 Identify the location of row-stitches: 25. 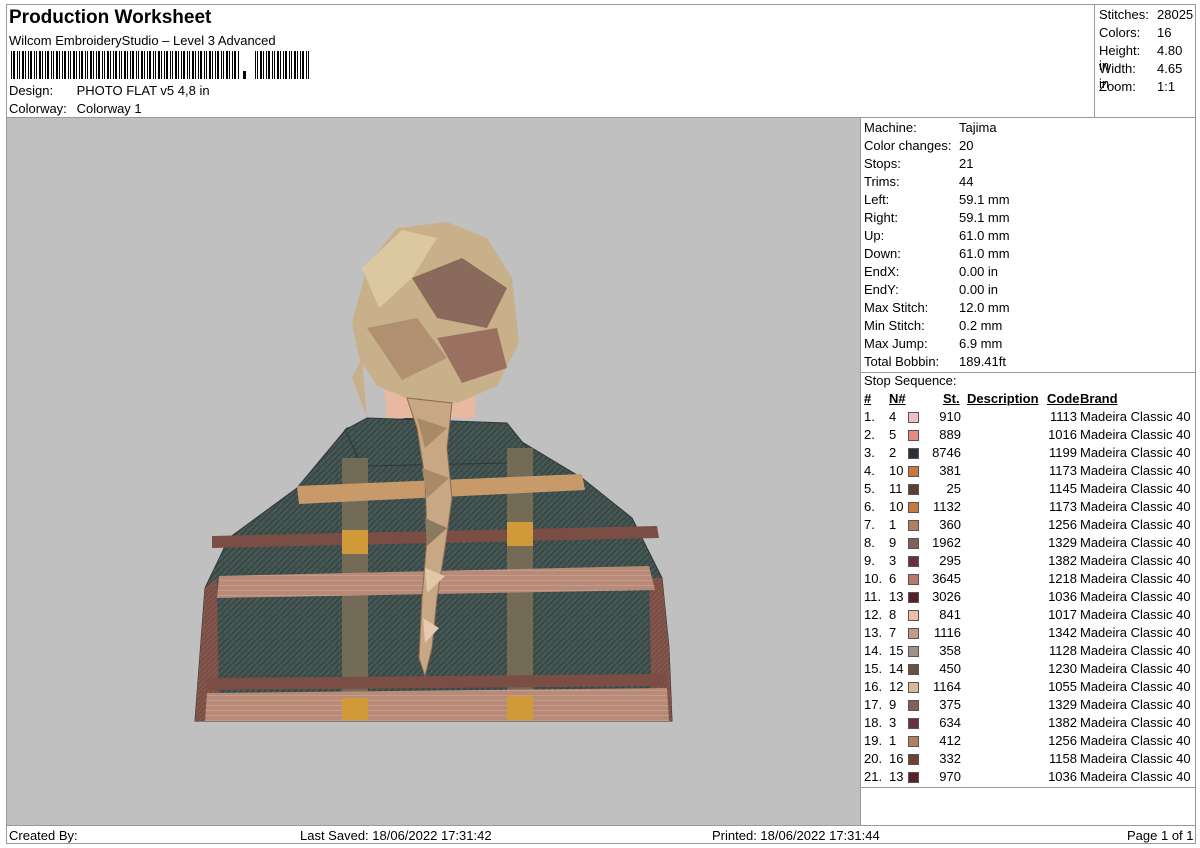
(953, 488).